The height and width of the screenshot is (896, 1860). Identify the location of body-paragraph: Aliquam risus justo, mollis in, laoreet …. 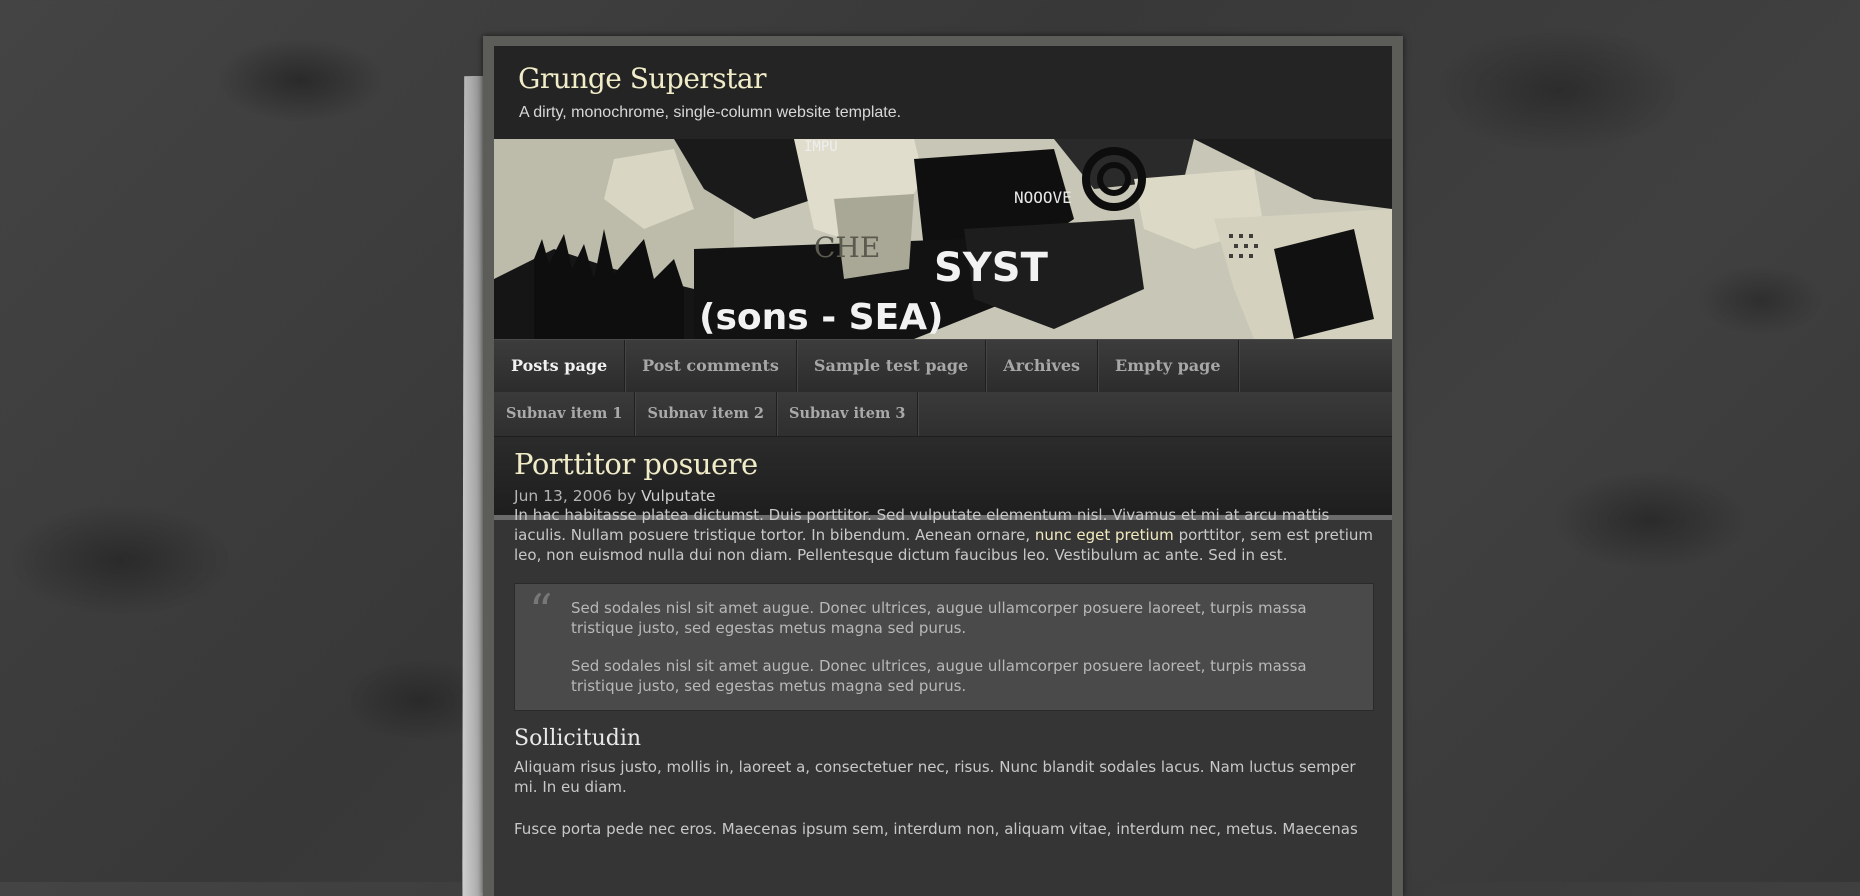
(935, 777).